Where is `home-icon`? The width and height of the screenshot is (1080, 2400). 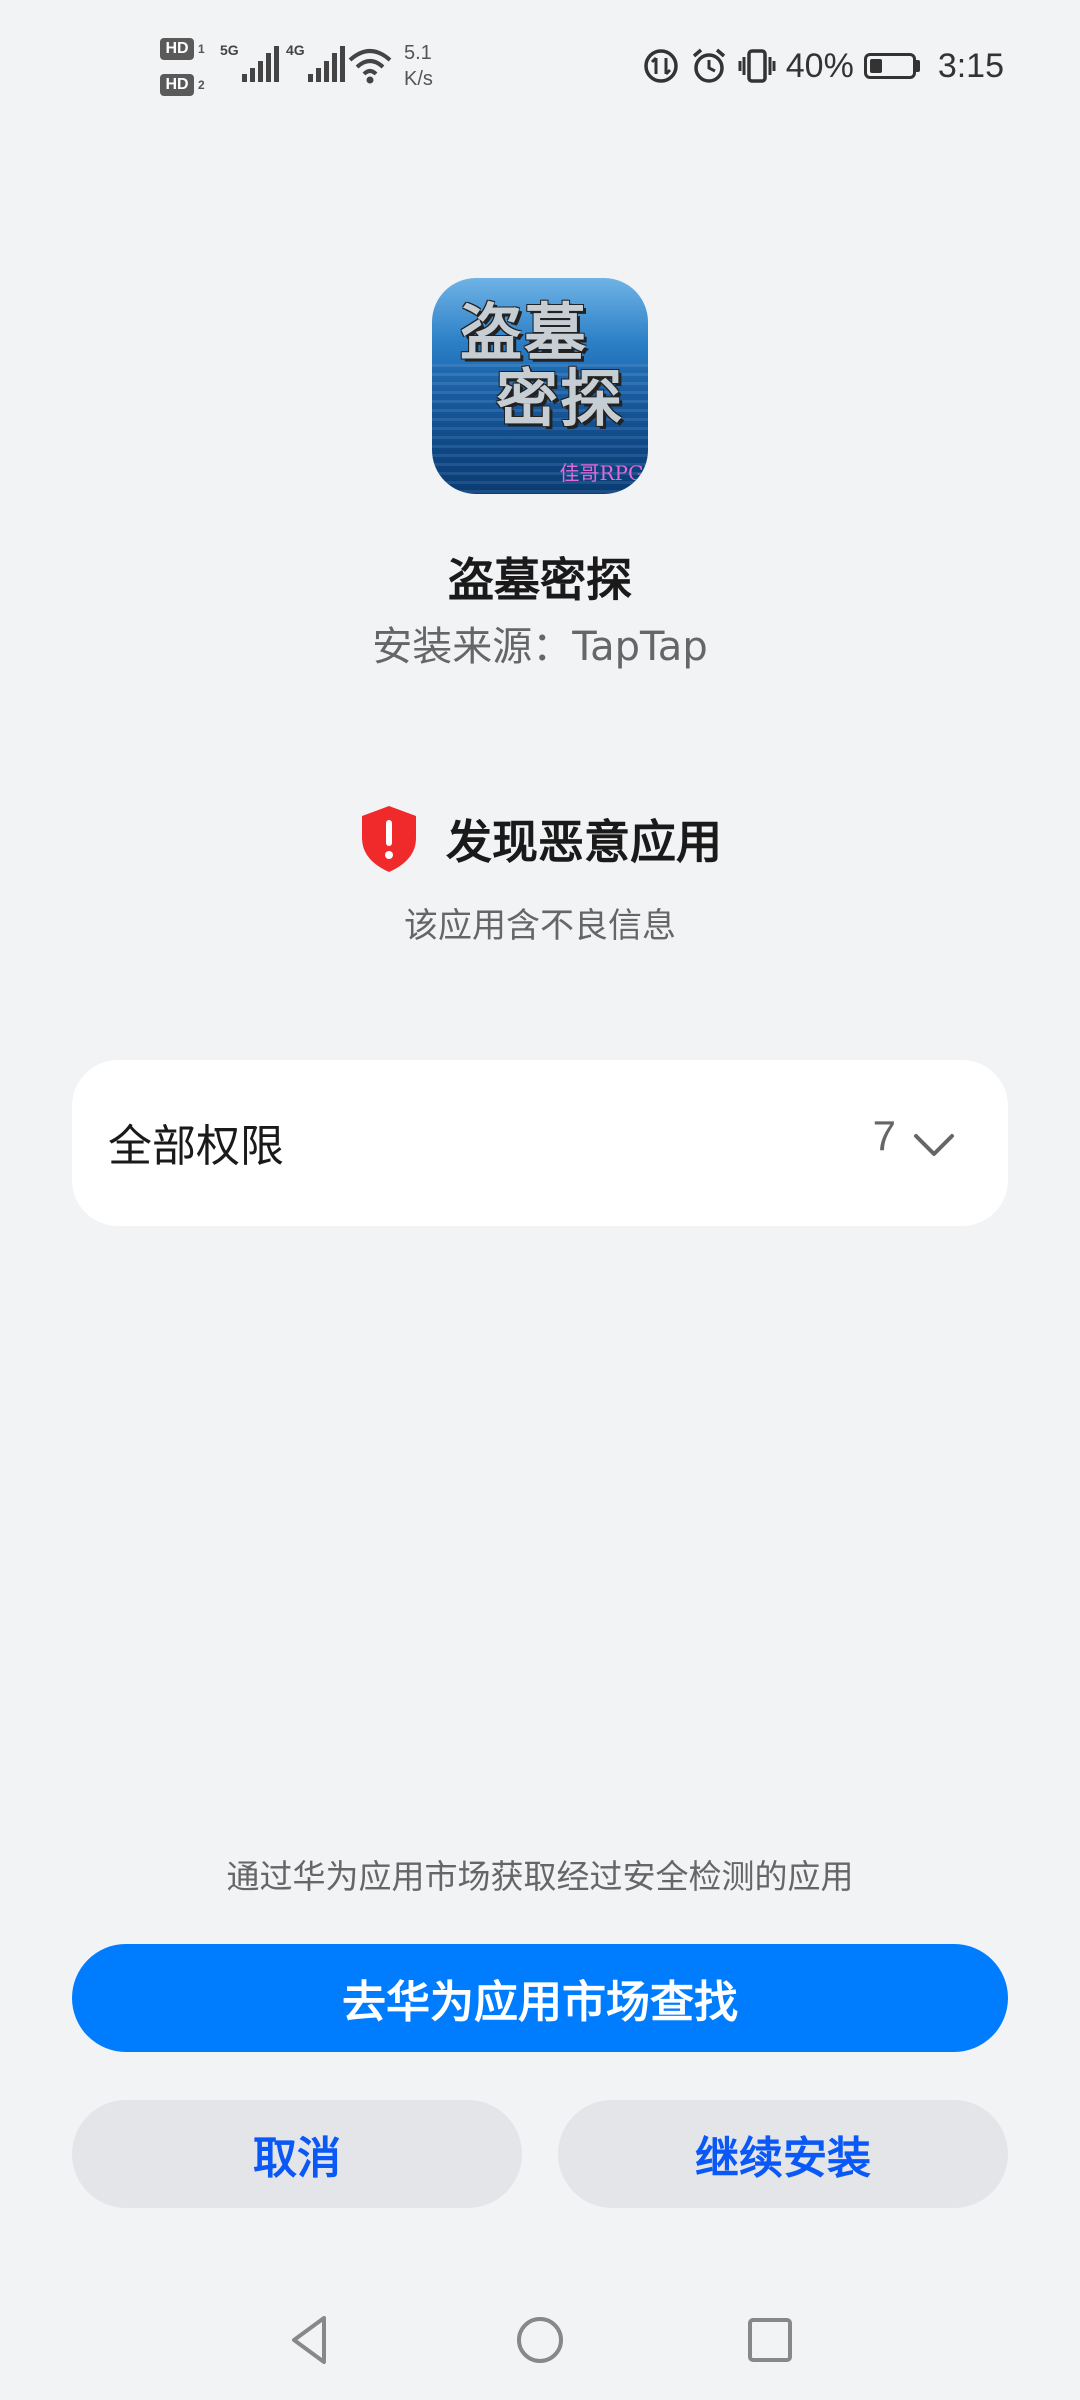
home-icon is located at coordinates (540, 2340).